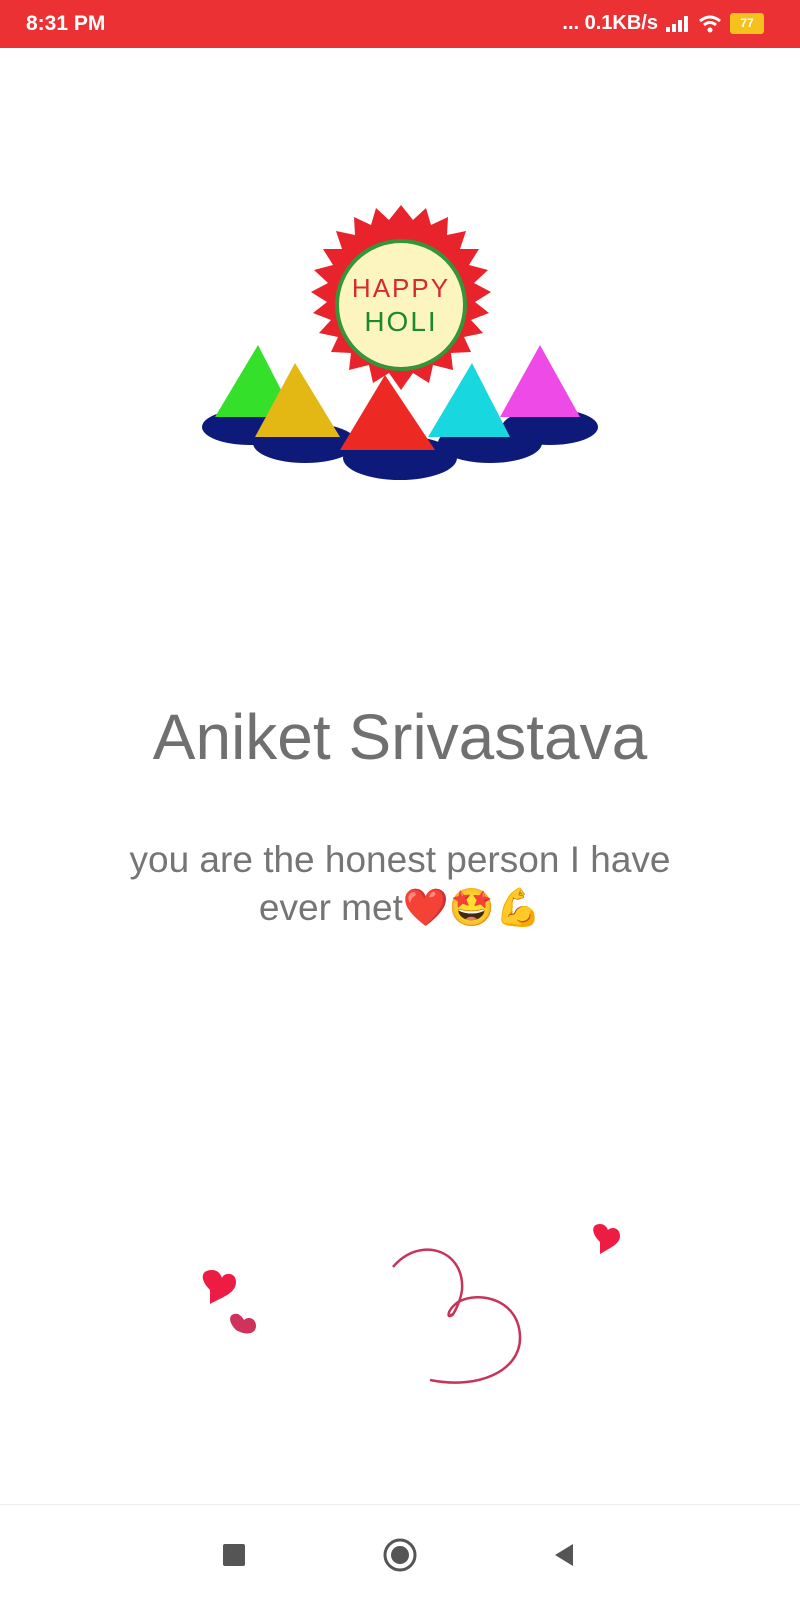  I want to click on status-bar: 8:31 PM ... 0.1KB/s 77, so click(400, 24).